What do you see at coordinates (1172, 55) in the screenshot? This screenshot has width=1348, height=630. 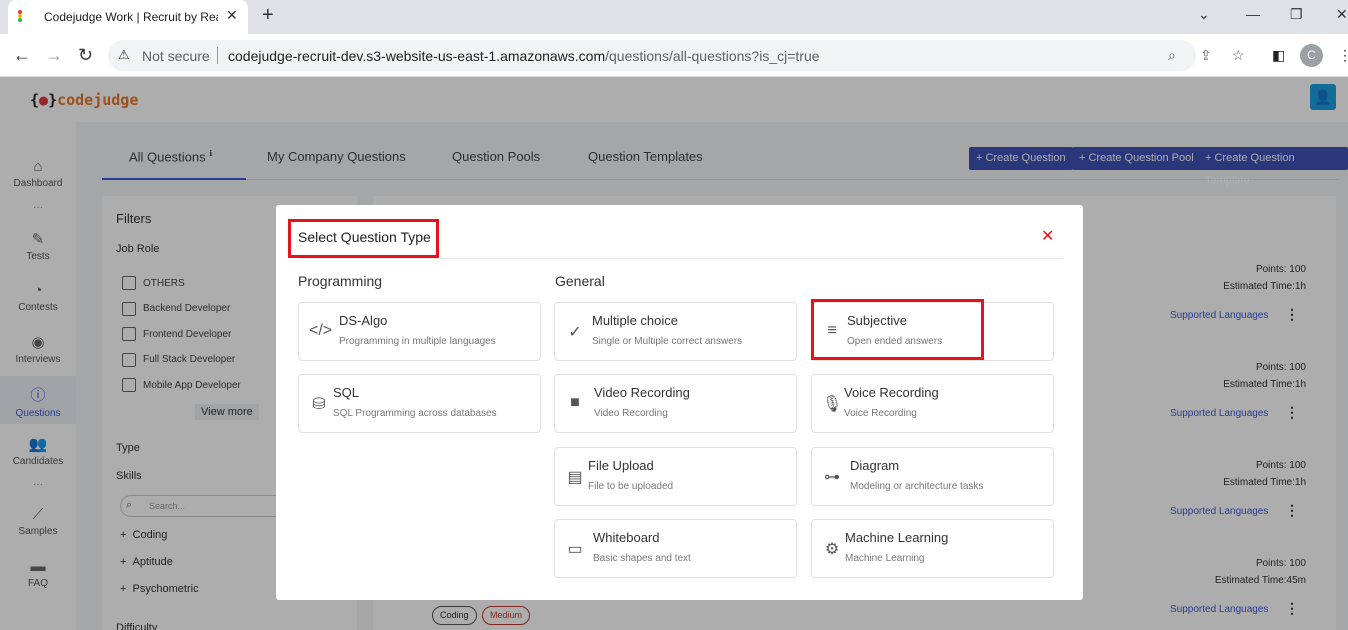 I see `zoom-icon: ⌕` at bounding box center [1172, 55].